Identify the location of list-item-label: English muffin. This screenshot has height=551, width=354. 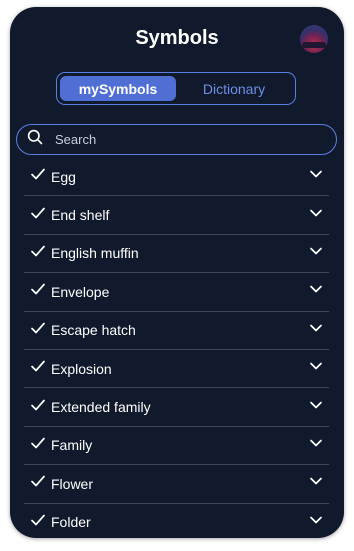
(95, 253).